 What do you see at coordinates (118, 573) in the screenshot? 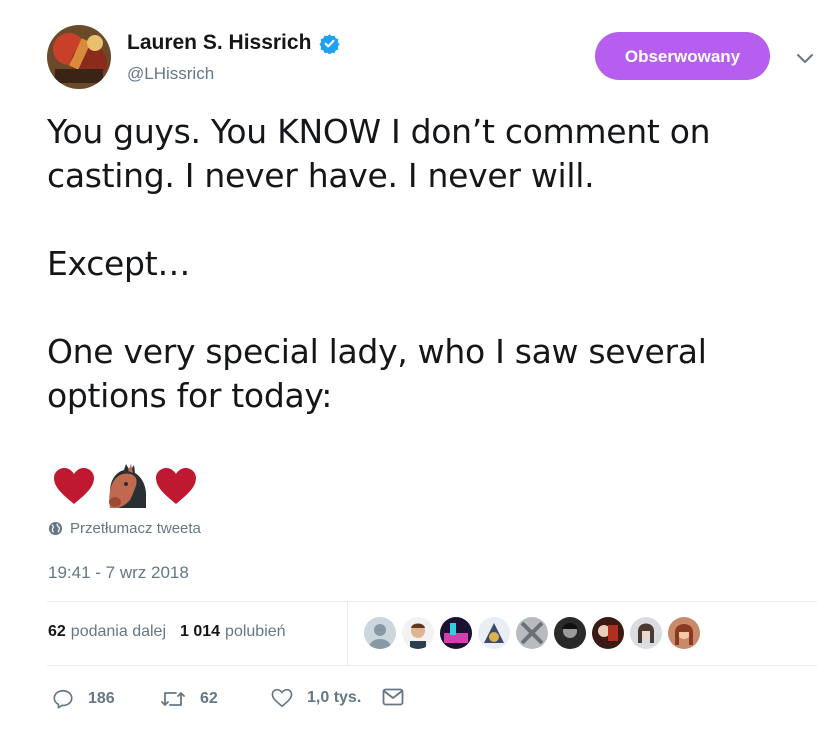
I see `tweet-timestamp: 19:41 - 7 wrz 2018` at bounding box center [118, 573].